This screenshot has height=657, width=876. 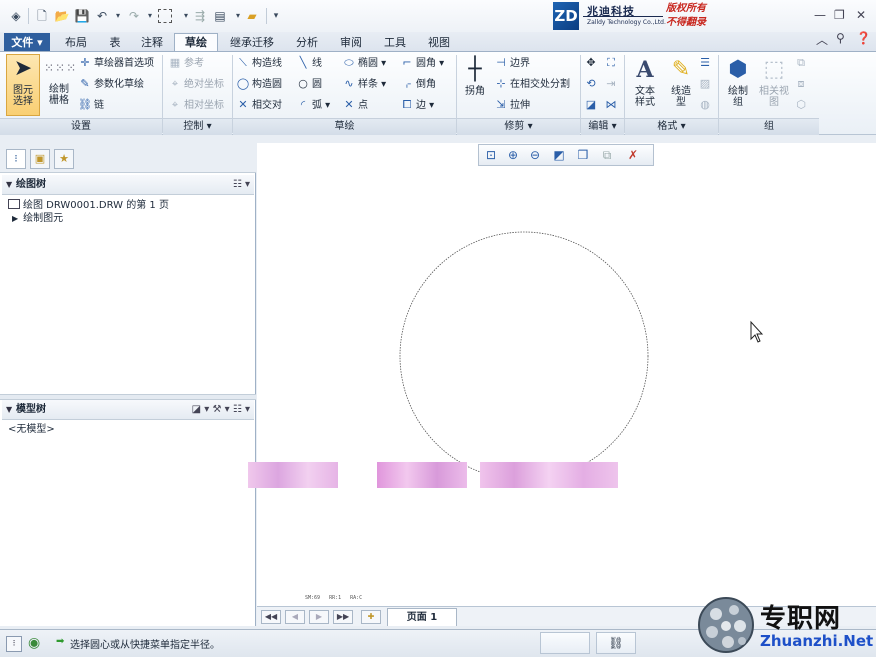 What do you see at coordinates (259, 84) in the screenshot?
I see `construction-circle-button: ◯ 构造圆` at bounding box center [259, 84].